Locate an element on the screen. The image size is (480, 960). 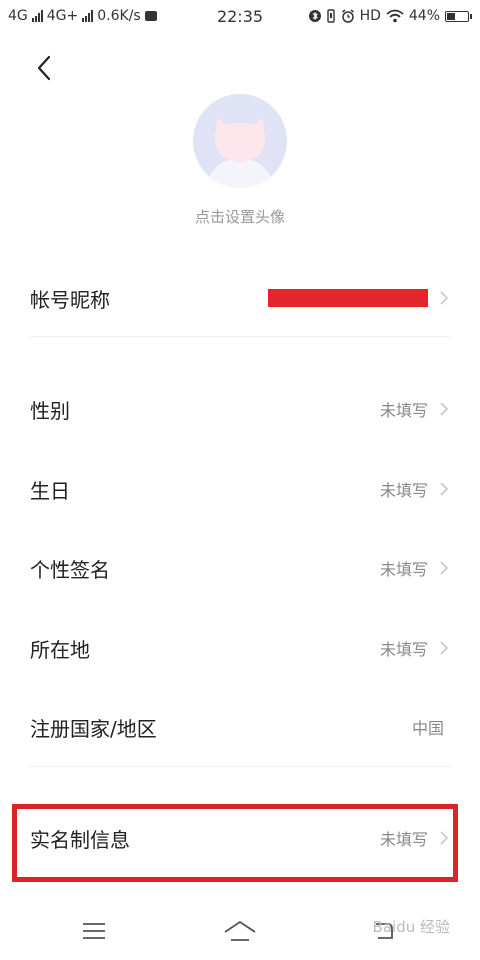
home-button is located at coordinates (240, 931).